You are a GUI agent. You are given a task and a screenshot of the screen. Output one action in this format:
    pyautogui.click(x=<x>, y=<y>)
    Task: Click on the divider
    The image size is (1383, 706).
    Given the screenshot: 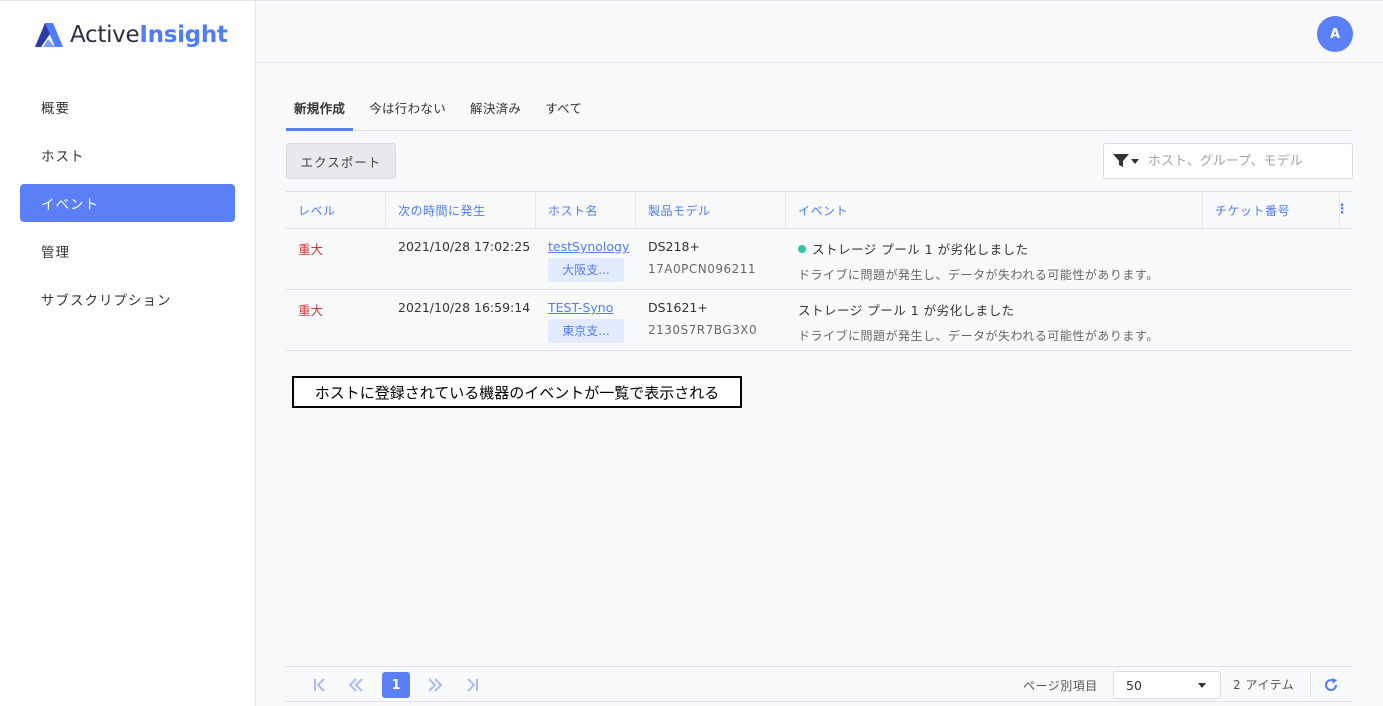 What is the action you would take?
    pyautogui.click(x=1310, y=685)
    